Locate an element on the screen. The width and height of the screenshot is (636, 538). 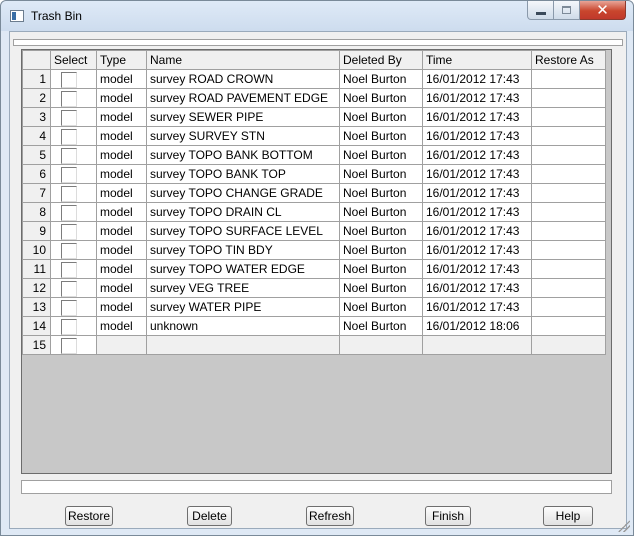
window-title: Trash Bin is located at coordinates (56, 16).